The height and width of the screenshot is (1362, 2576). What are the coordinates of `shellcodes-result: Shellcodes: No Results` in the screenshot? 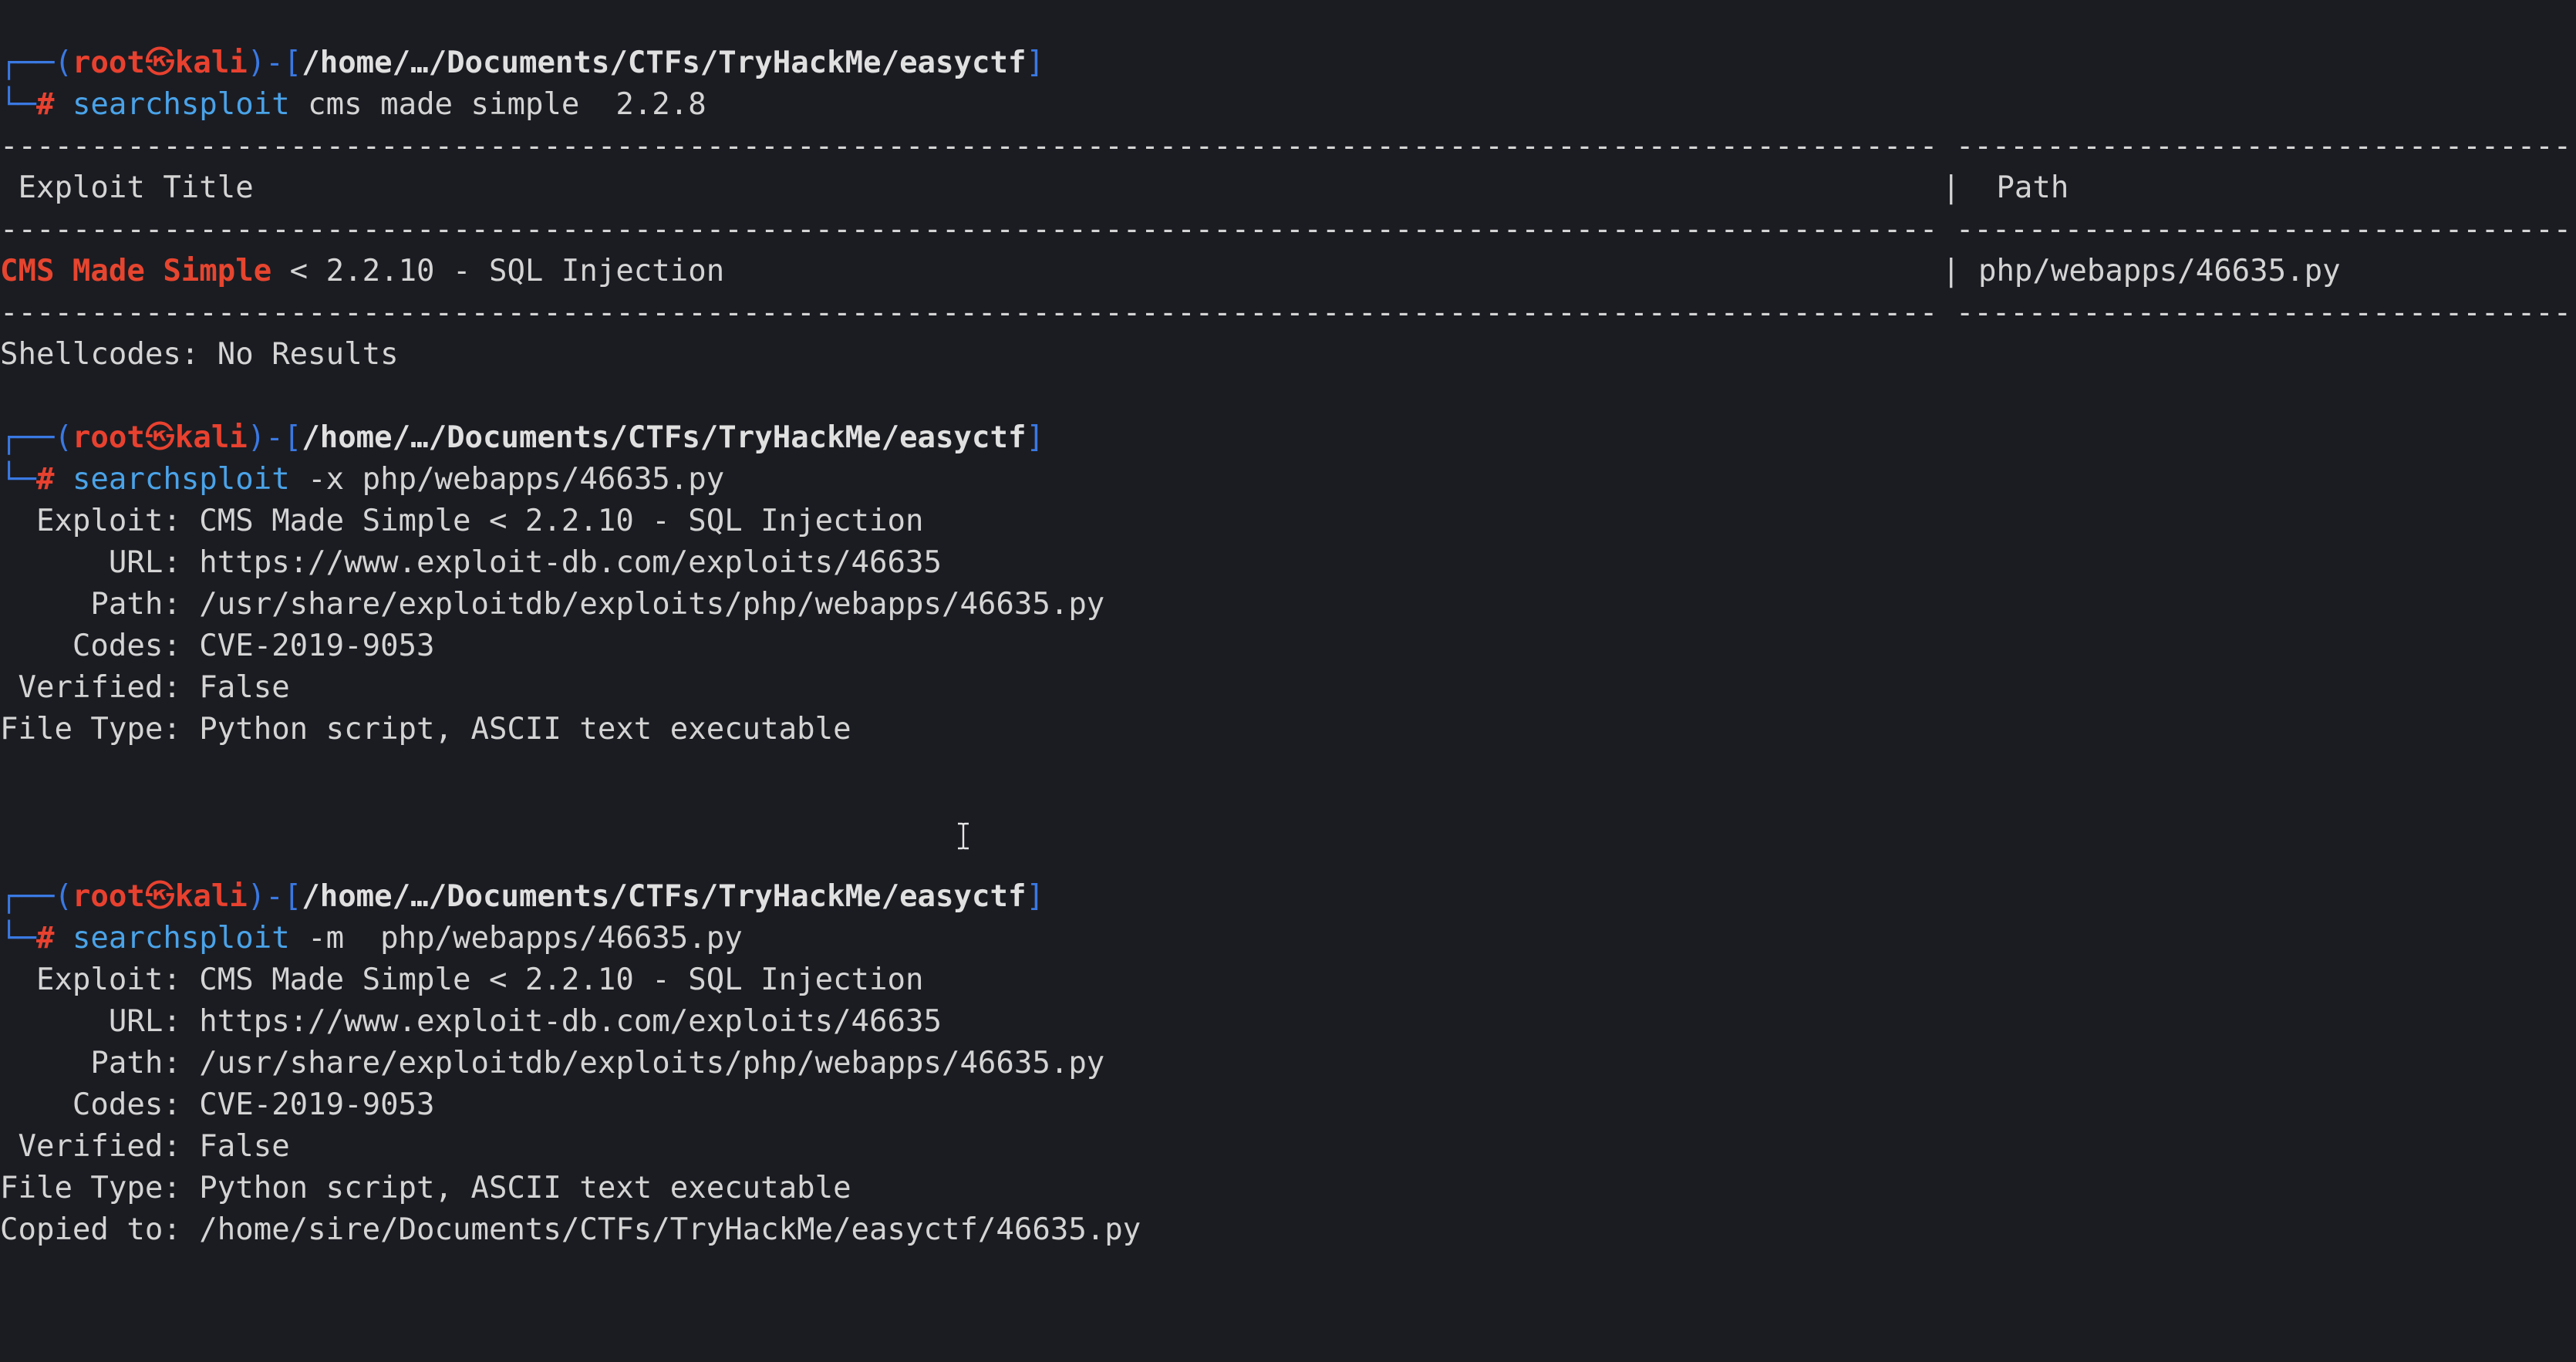 It's located at (199, 355).